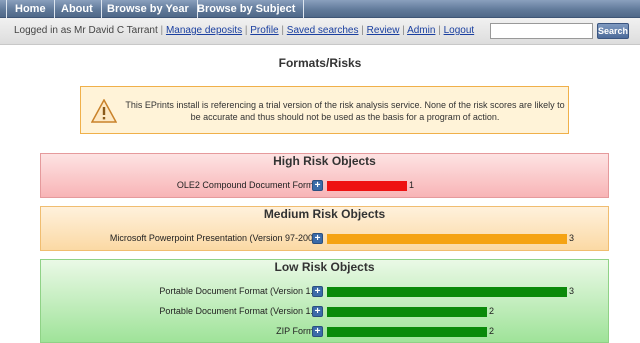 The image size is (640, 343). I want to click on nav-browse-by-year: Browse by Year, so click(148, 9).